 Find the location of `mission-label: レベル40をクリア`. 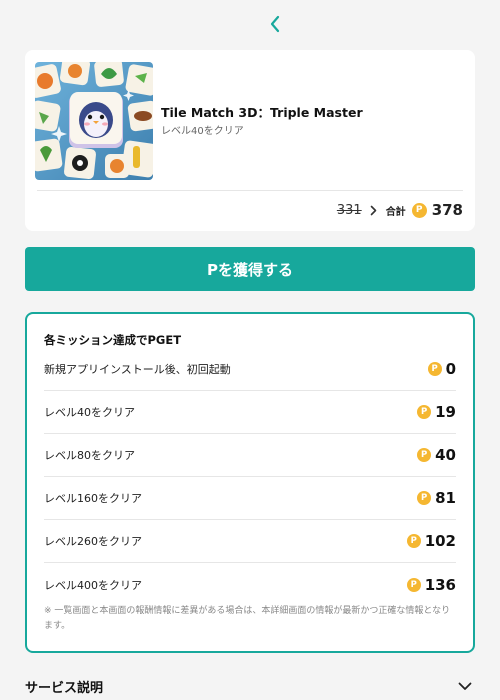

mission-label: レベル40をクリア is located at coordinates (89, 412).